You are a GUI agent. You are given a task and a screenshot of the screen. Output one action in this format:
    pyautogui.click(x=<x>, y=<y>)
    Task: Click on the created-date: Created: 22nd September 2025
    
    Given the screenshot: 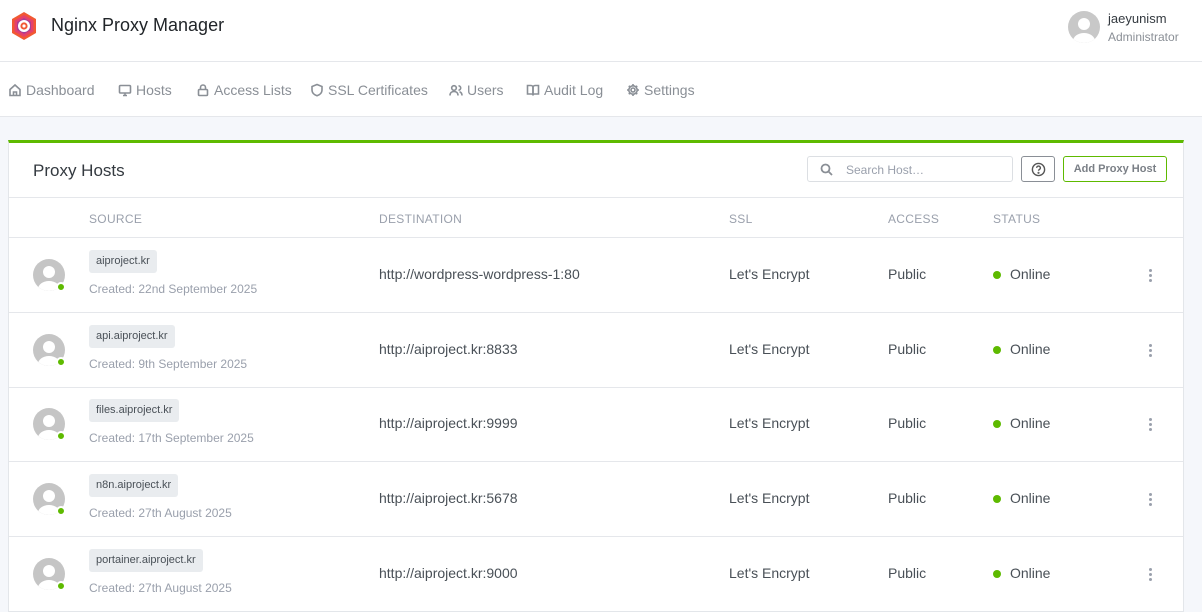 What is the action you would take?
    pyautogui.click(x=173, y=289)
    